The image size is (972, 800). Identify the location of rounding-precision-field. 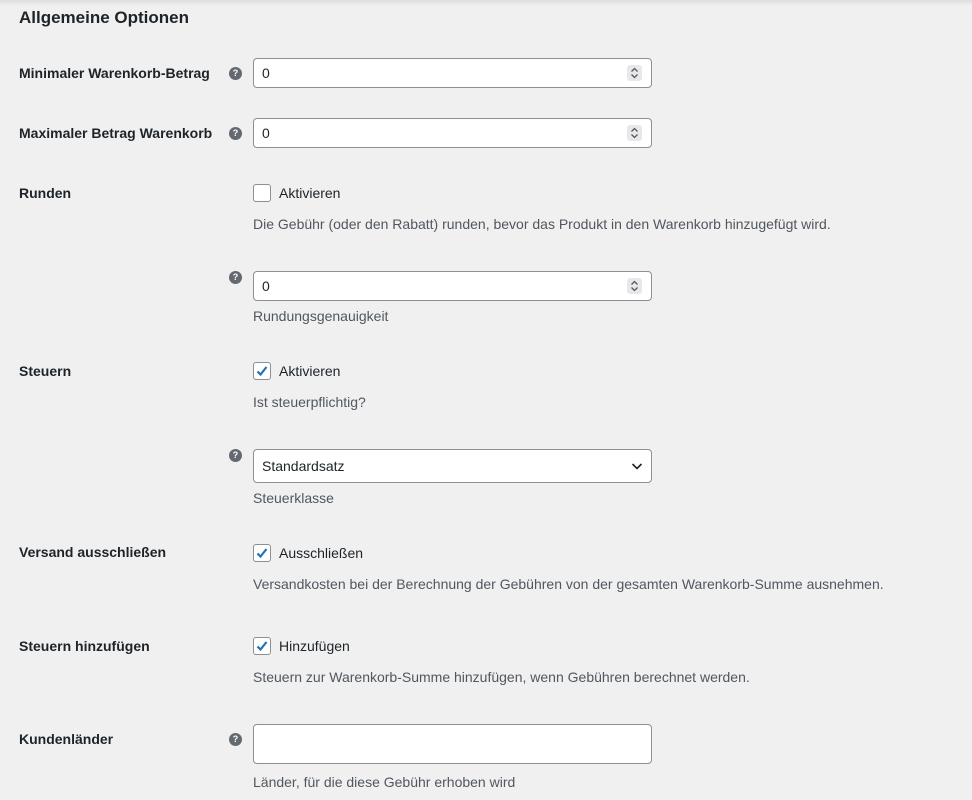
(452, 286).